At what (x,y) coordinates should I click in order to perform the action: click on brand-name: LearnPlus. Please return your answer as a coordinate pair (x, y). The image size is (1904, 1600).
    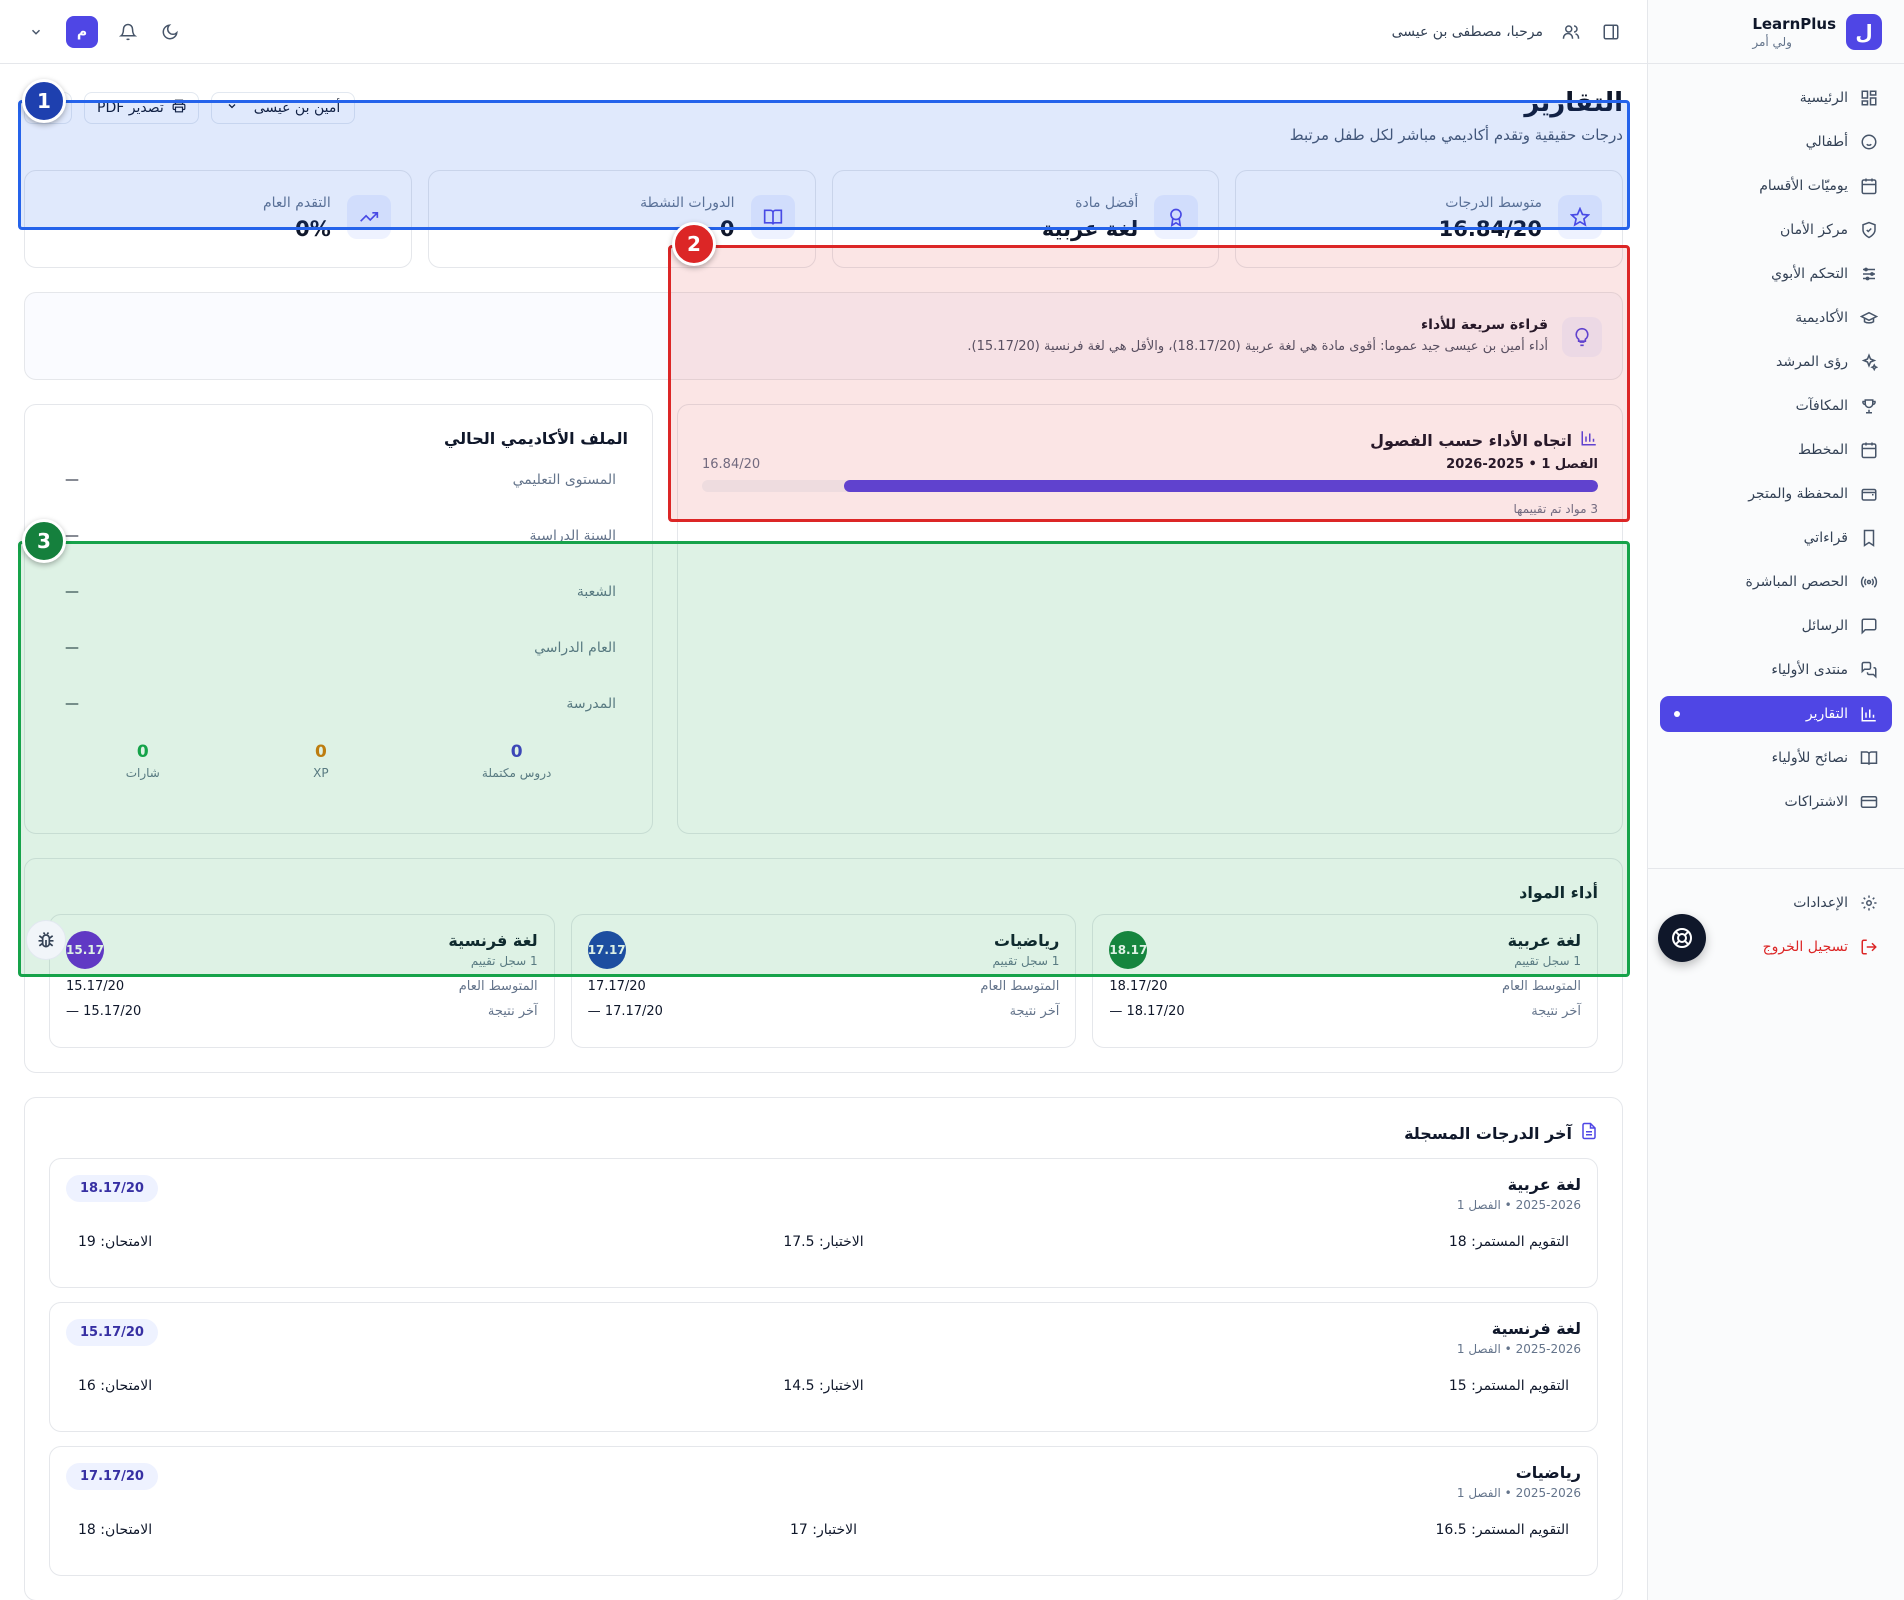
    Looking at the image, I should click on (1794, 23).